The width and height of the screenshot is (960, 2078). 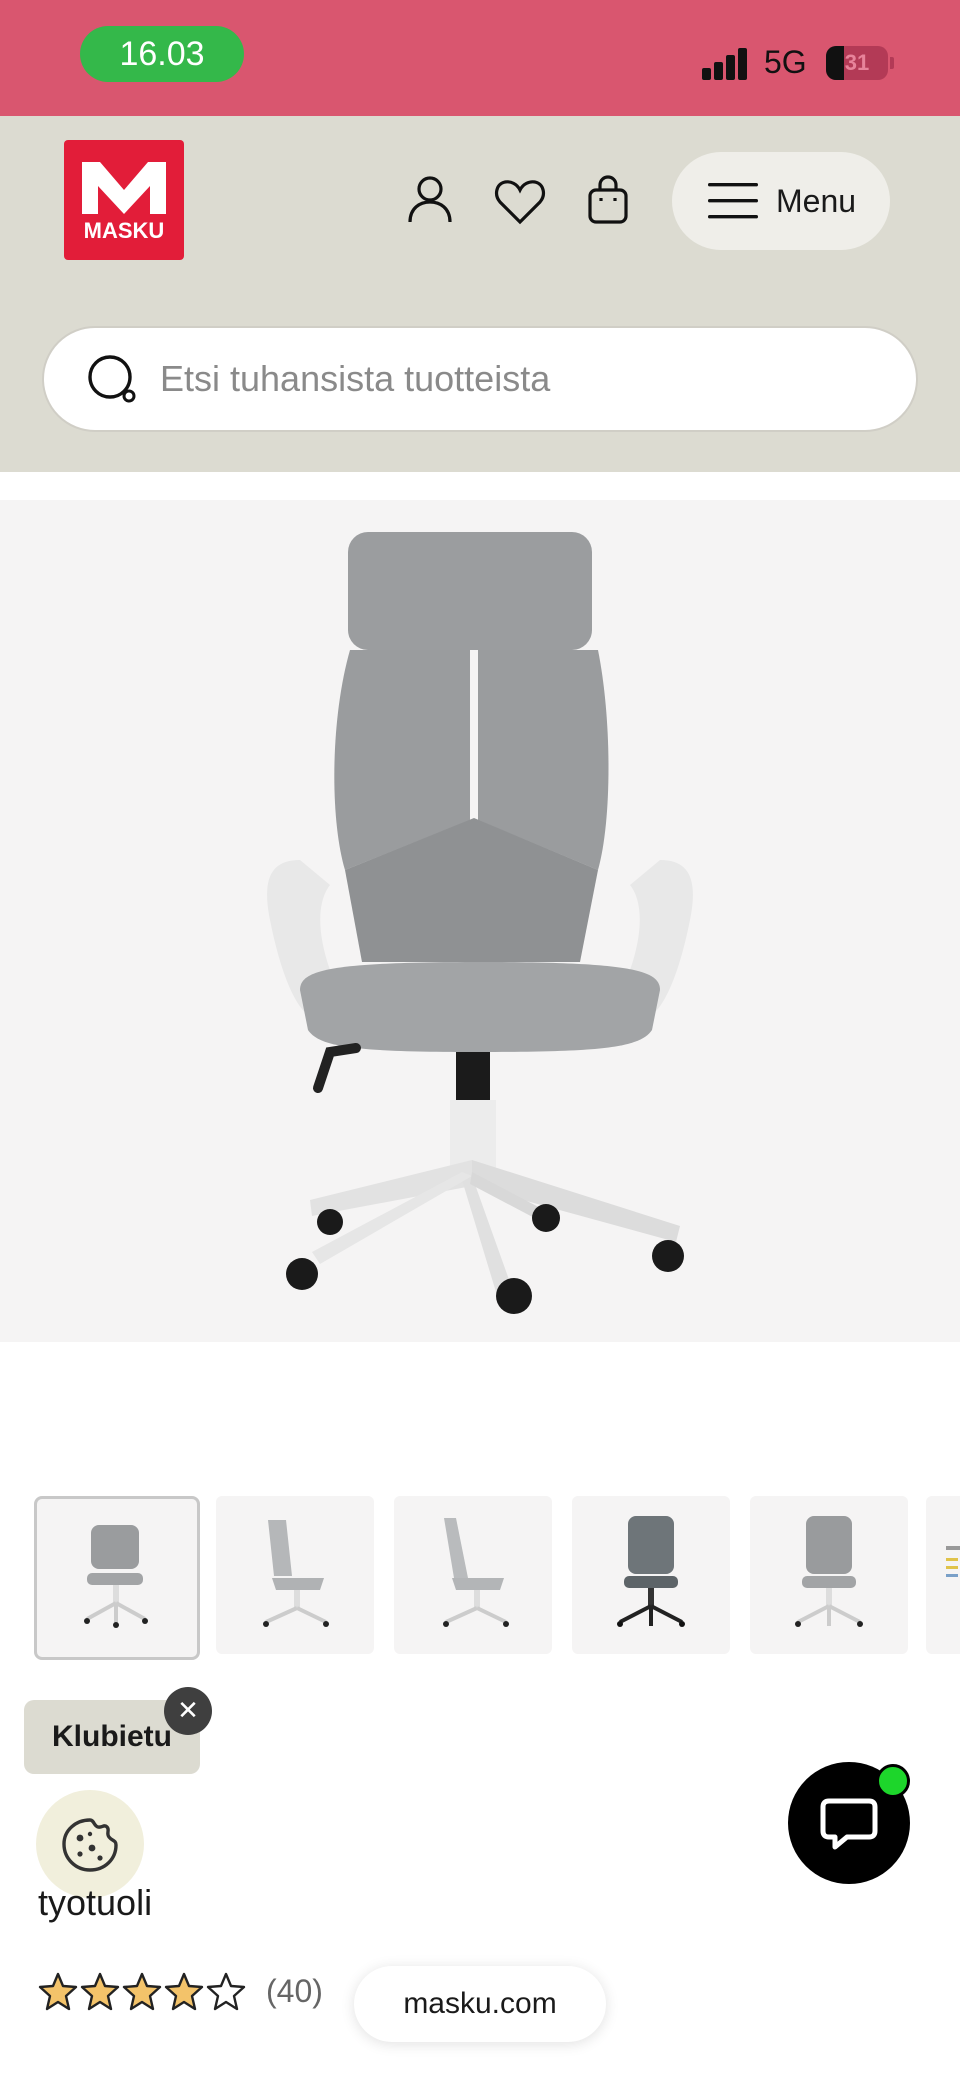 I want to click on rating-stars, so click(x=143, y=1991).